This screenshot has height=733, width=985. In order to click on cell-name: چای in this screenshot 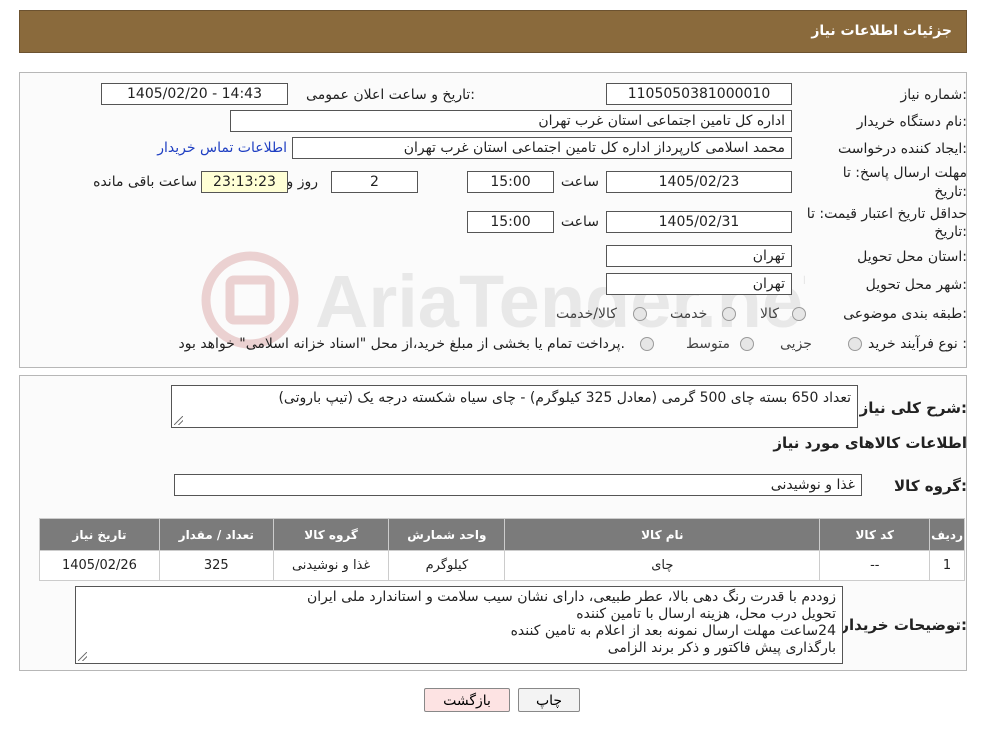, I will do `click(662, 565)`.